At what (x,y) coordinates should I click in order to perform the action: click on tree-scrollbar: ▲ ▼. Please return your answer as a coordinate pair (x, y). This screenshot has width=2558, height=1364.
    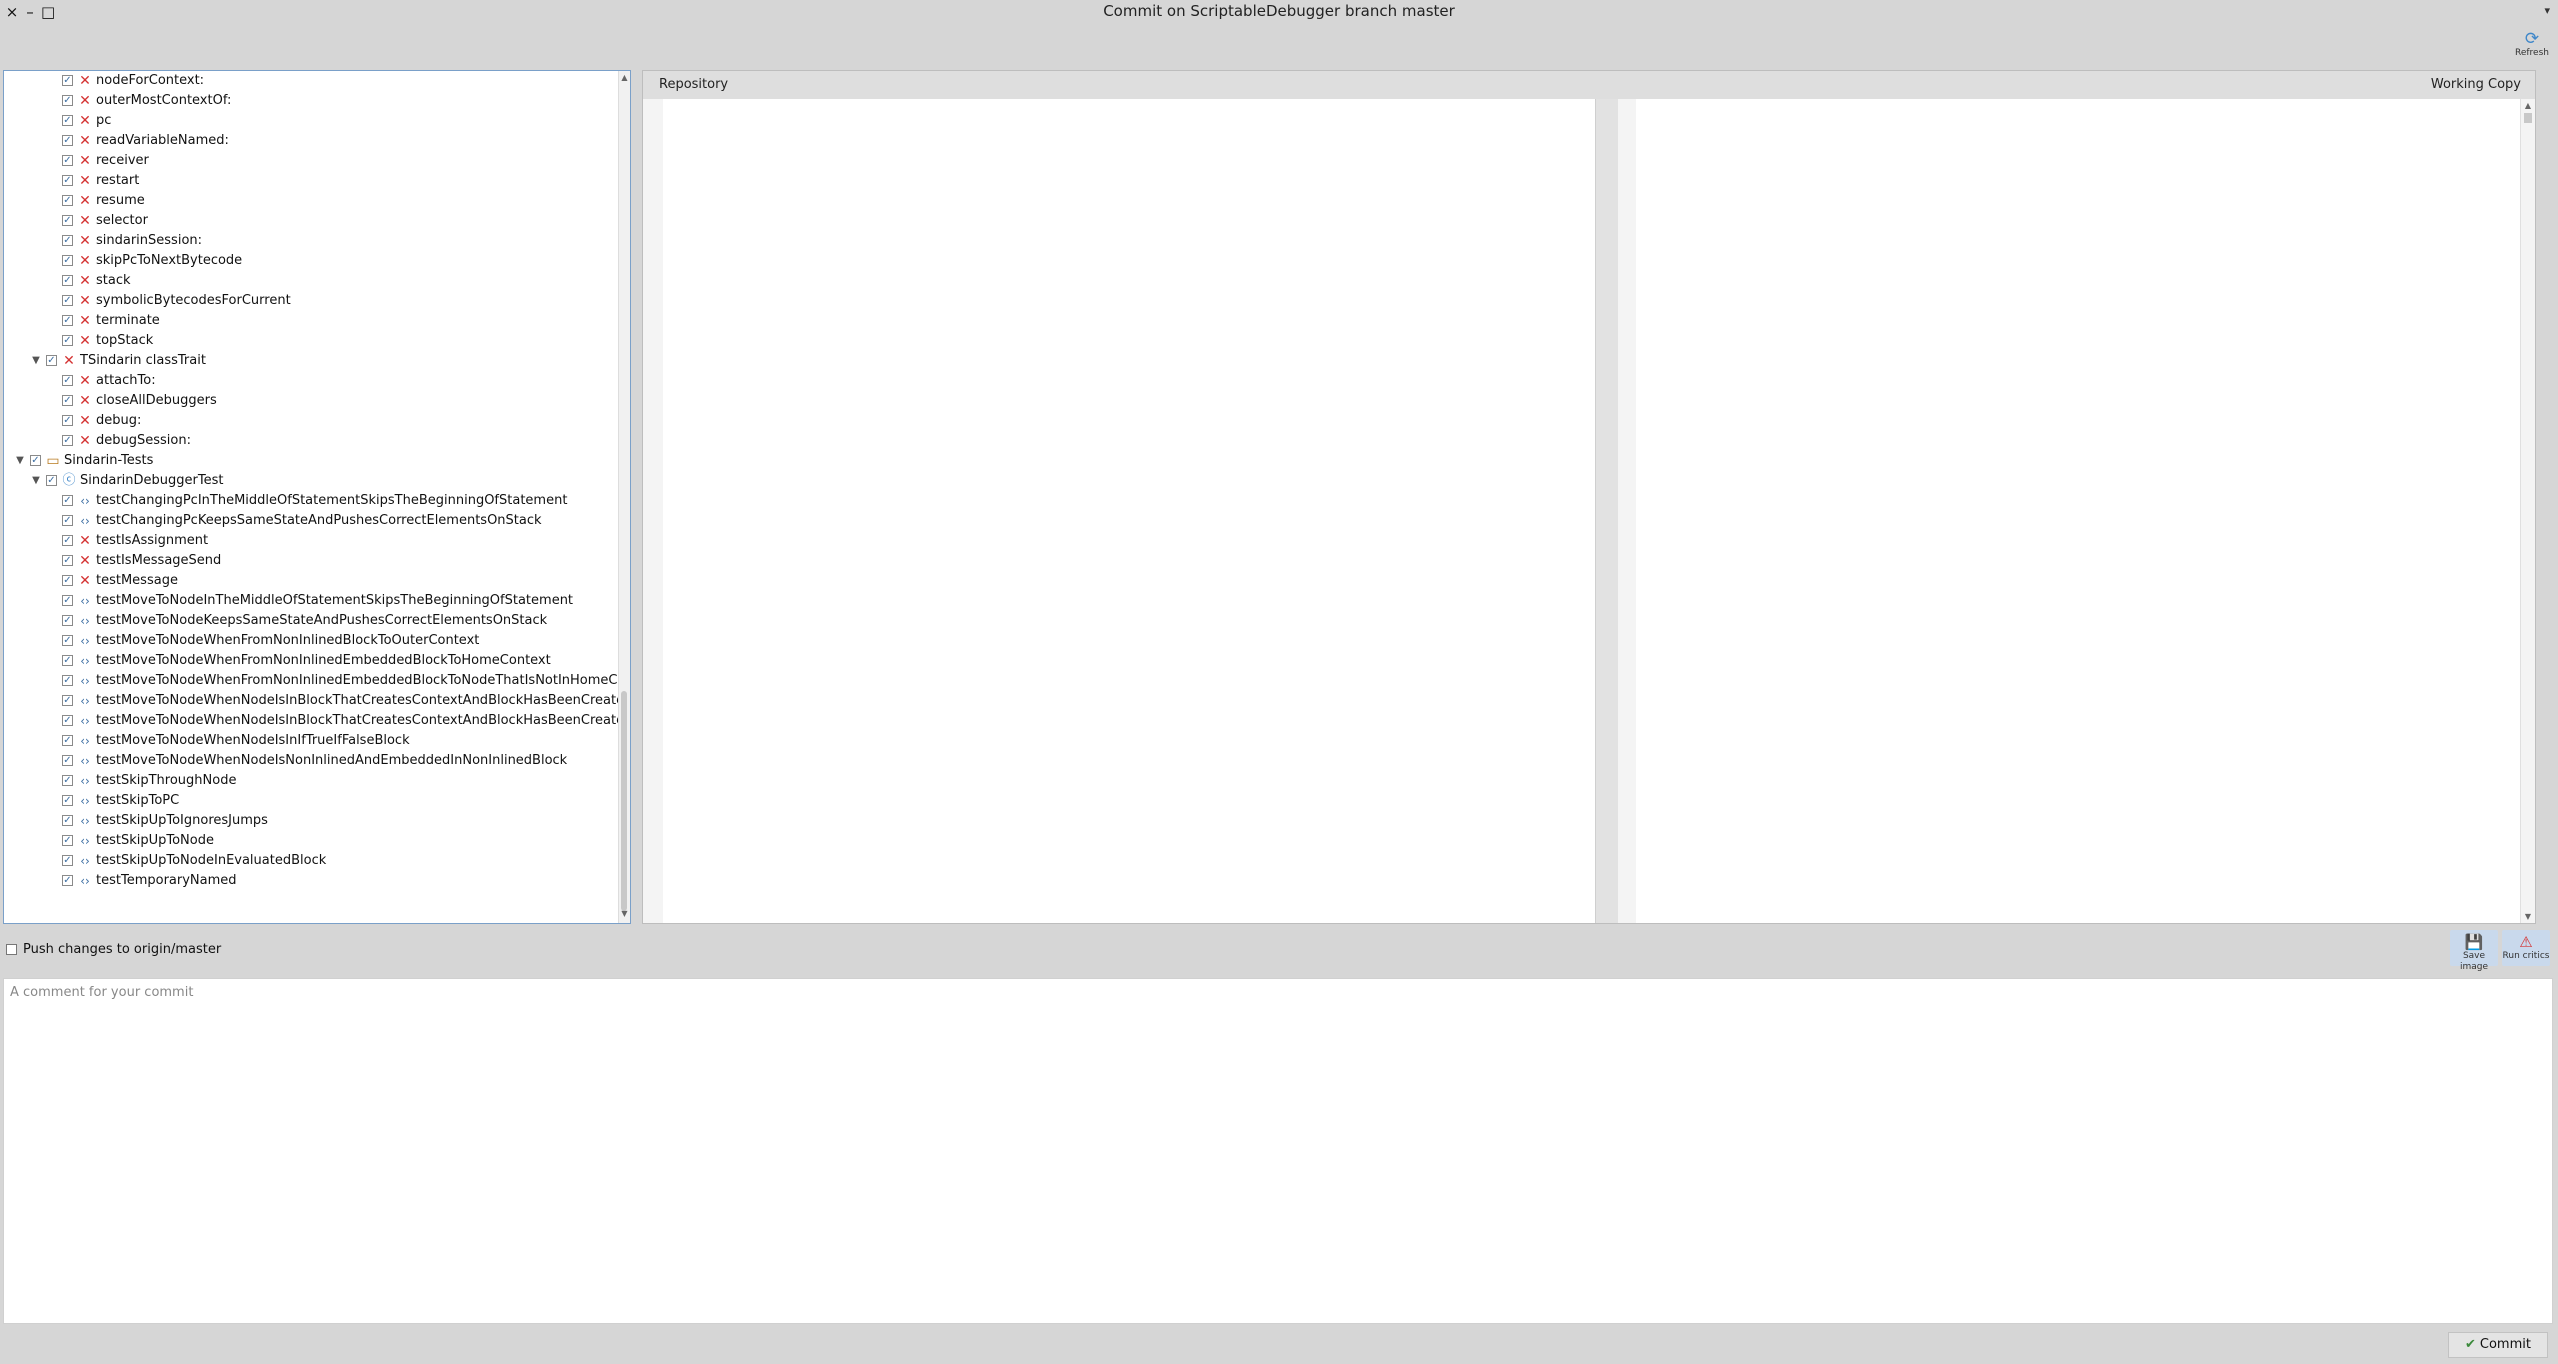
    Looking at the image, I should click on (624, 497).